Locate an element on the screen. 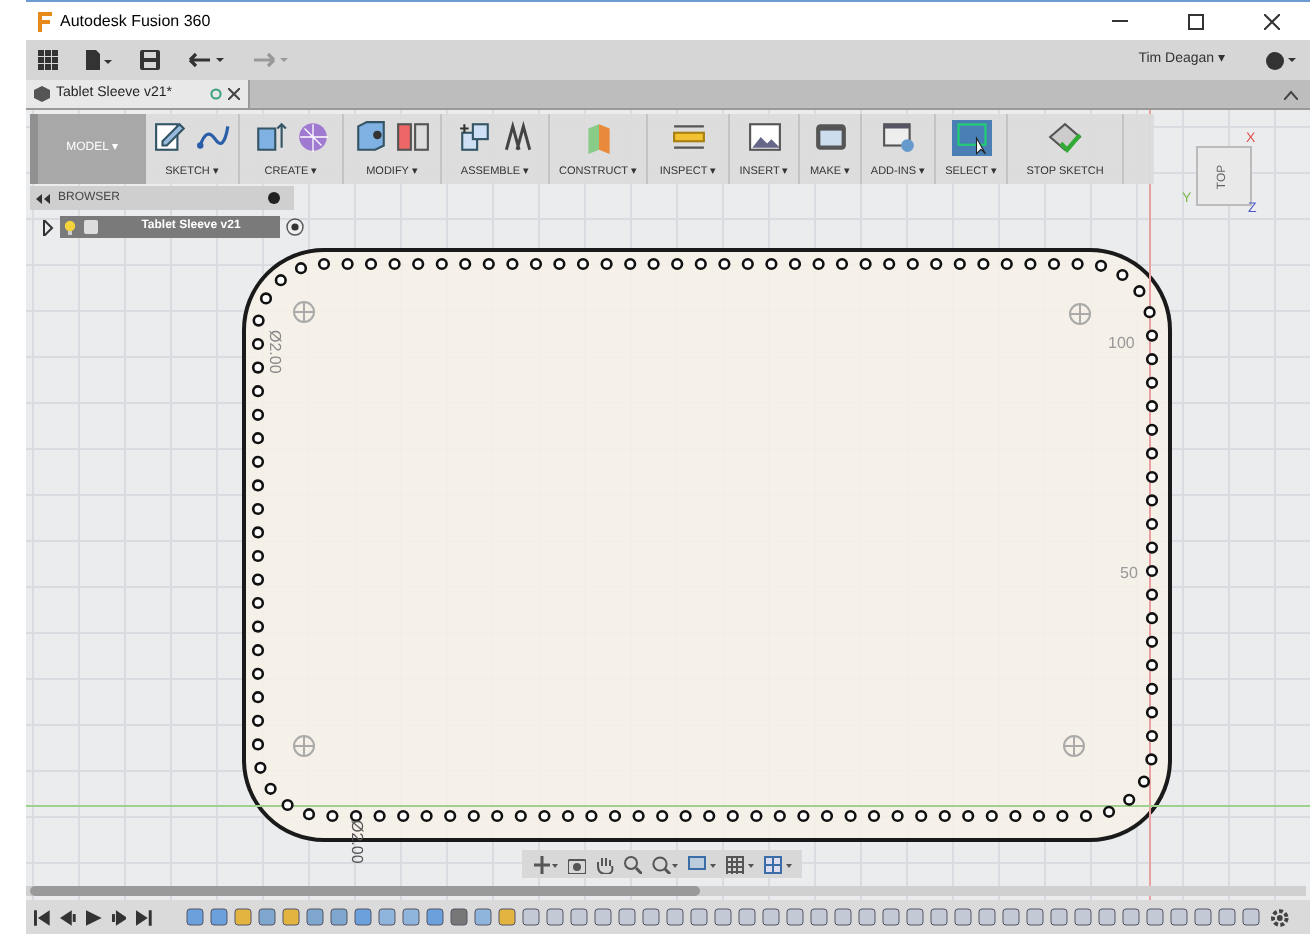  status-circle-icon is located at coordinates (216, 94).